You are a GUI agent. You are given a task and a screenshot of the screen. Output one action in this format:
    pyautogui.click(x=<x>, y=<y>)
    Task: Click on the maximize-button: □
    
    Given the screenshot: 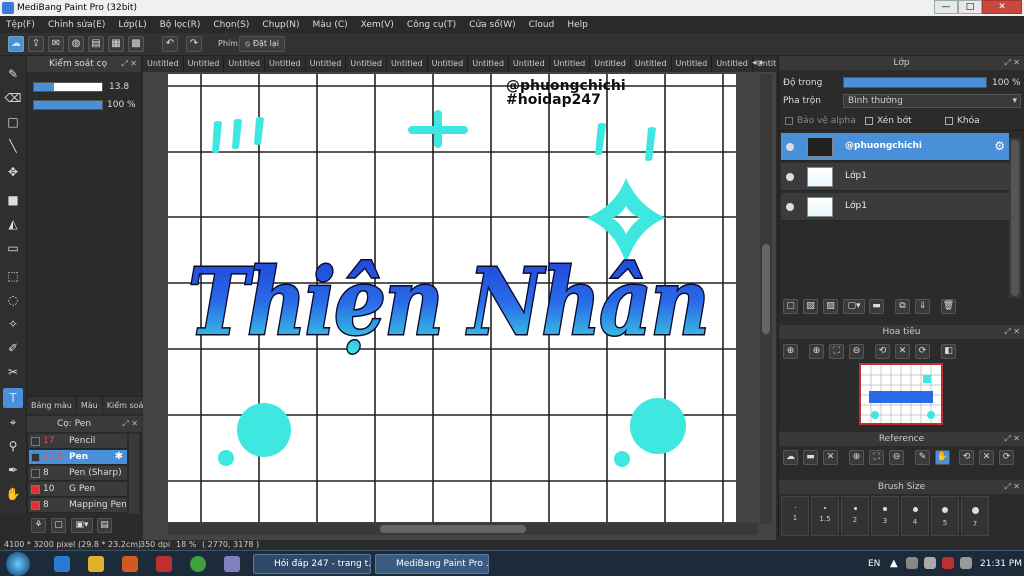 What is the action you would take?
    pyautogui.click(x=970, y=7)
    